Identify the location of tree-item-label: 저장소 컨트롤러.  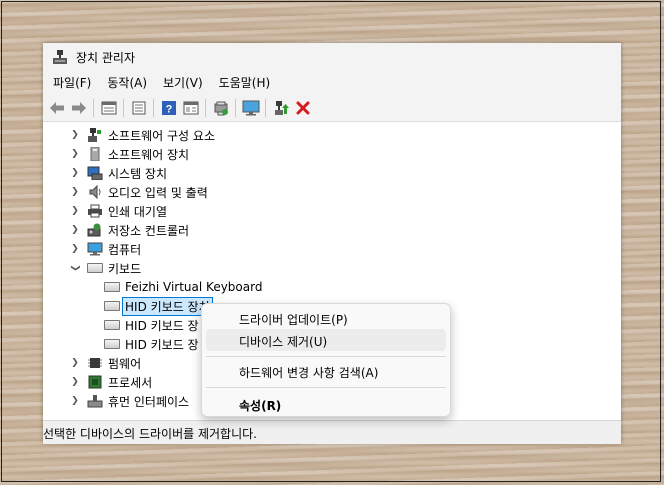
(149, 230).